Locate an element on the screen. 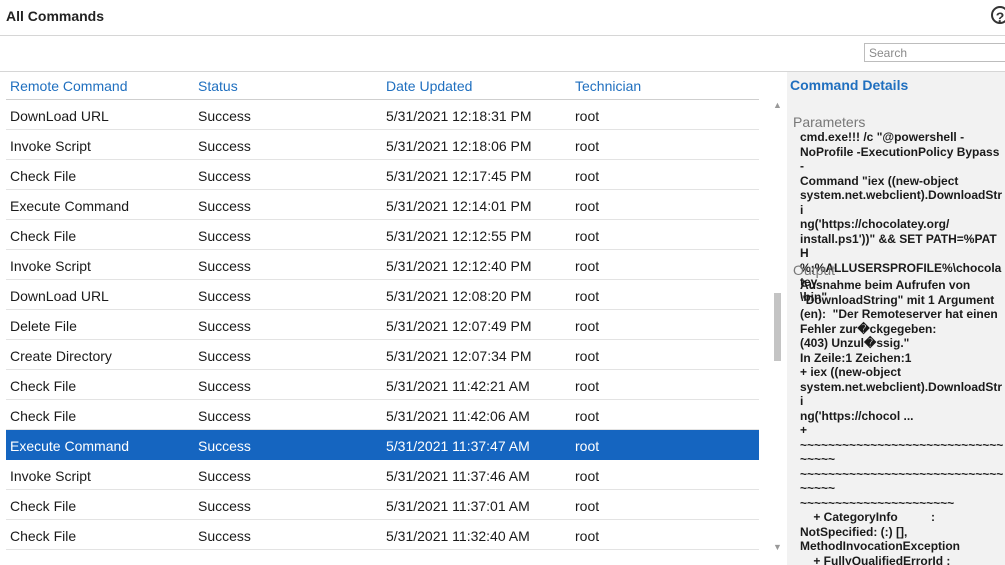  column-header-date-updated: Date Updated is located at coordinates (429, 86).